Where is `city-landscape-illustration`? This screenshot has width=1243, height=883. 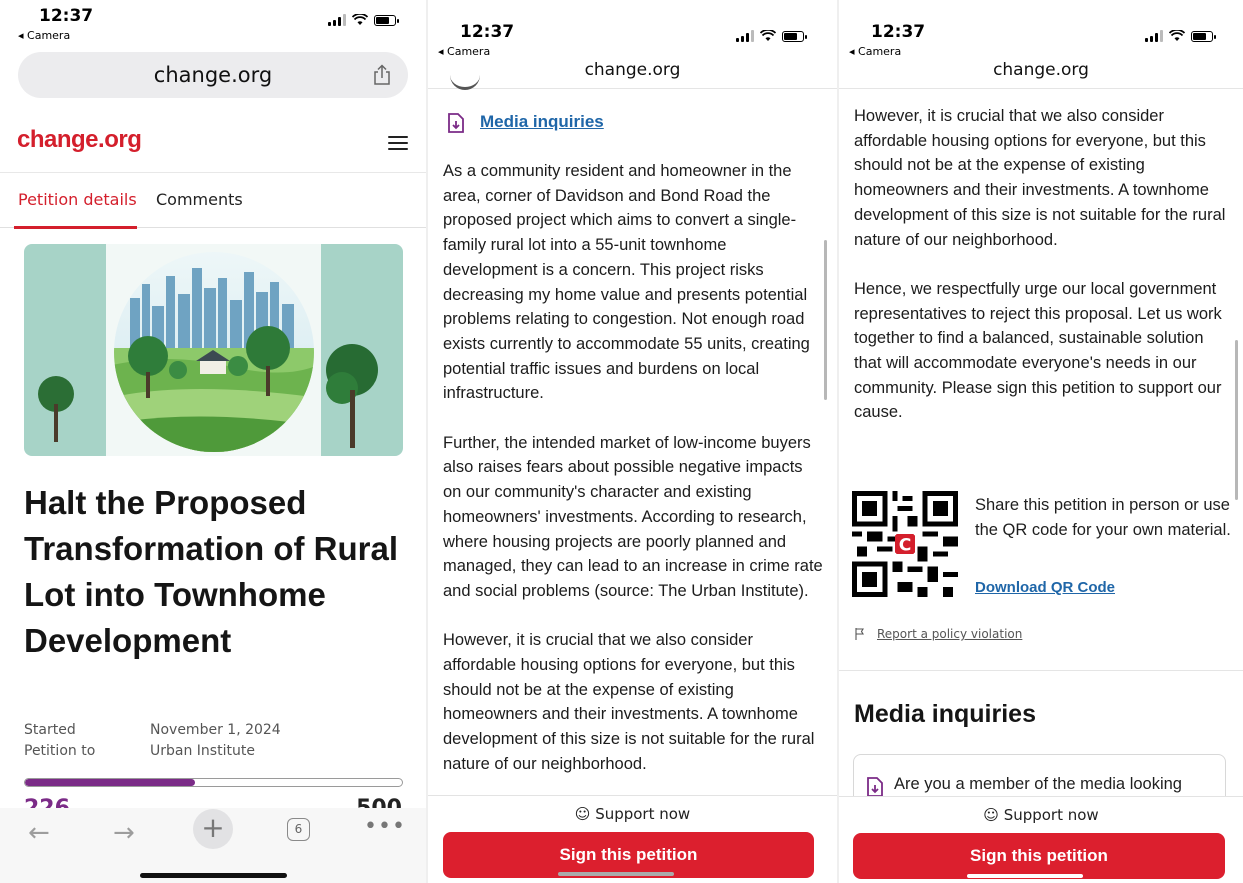 city-landscape-illustration is located at coordinates (214, 352).